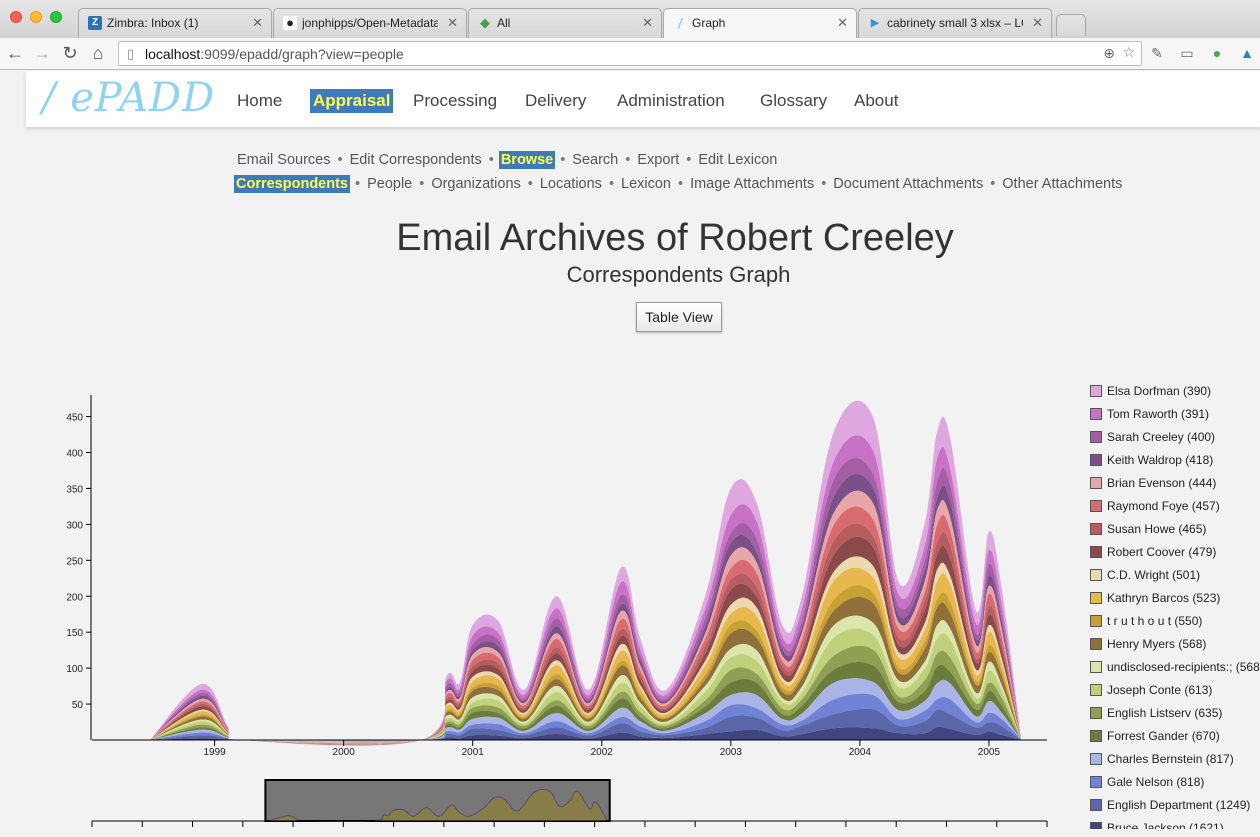 The width and height of the screenshot is (1260, 837). I want to click on x-tick-label: 2004, so click(860, 752).